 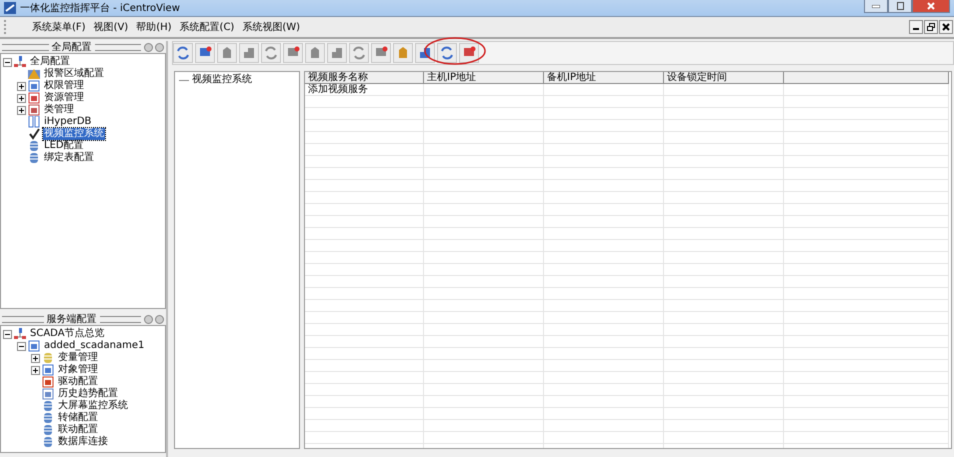 I want to click on tree-item: 资源管理, so click(x=64, y=98).